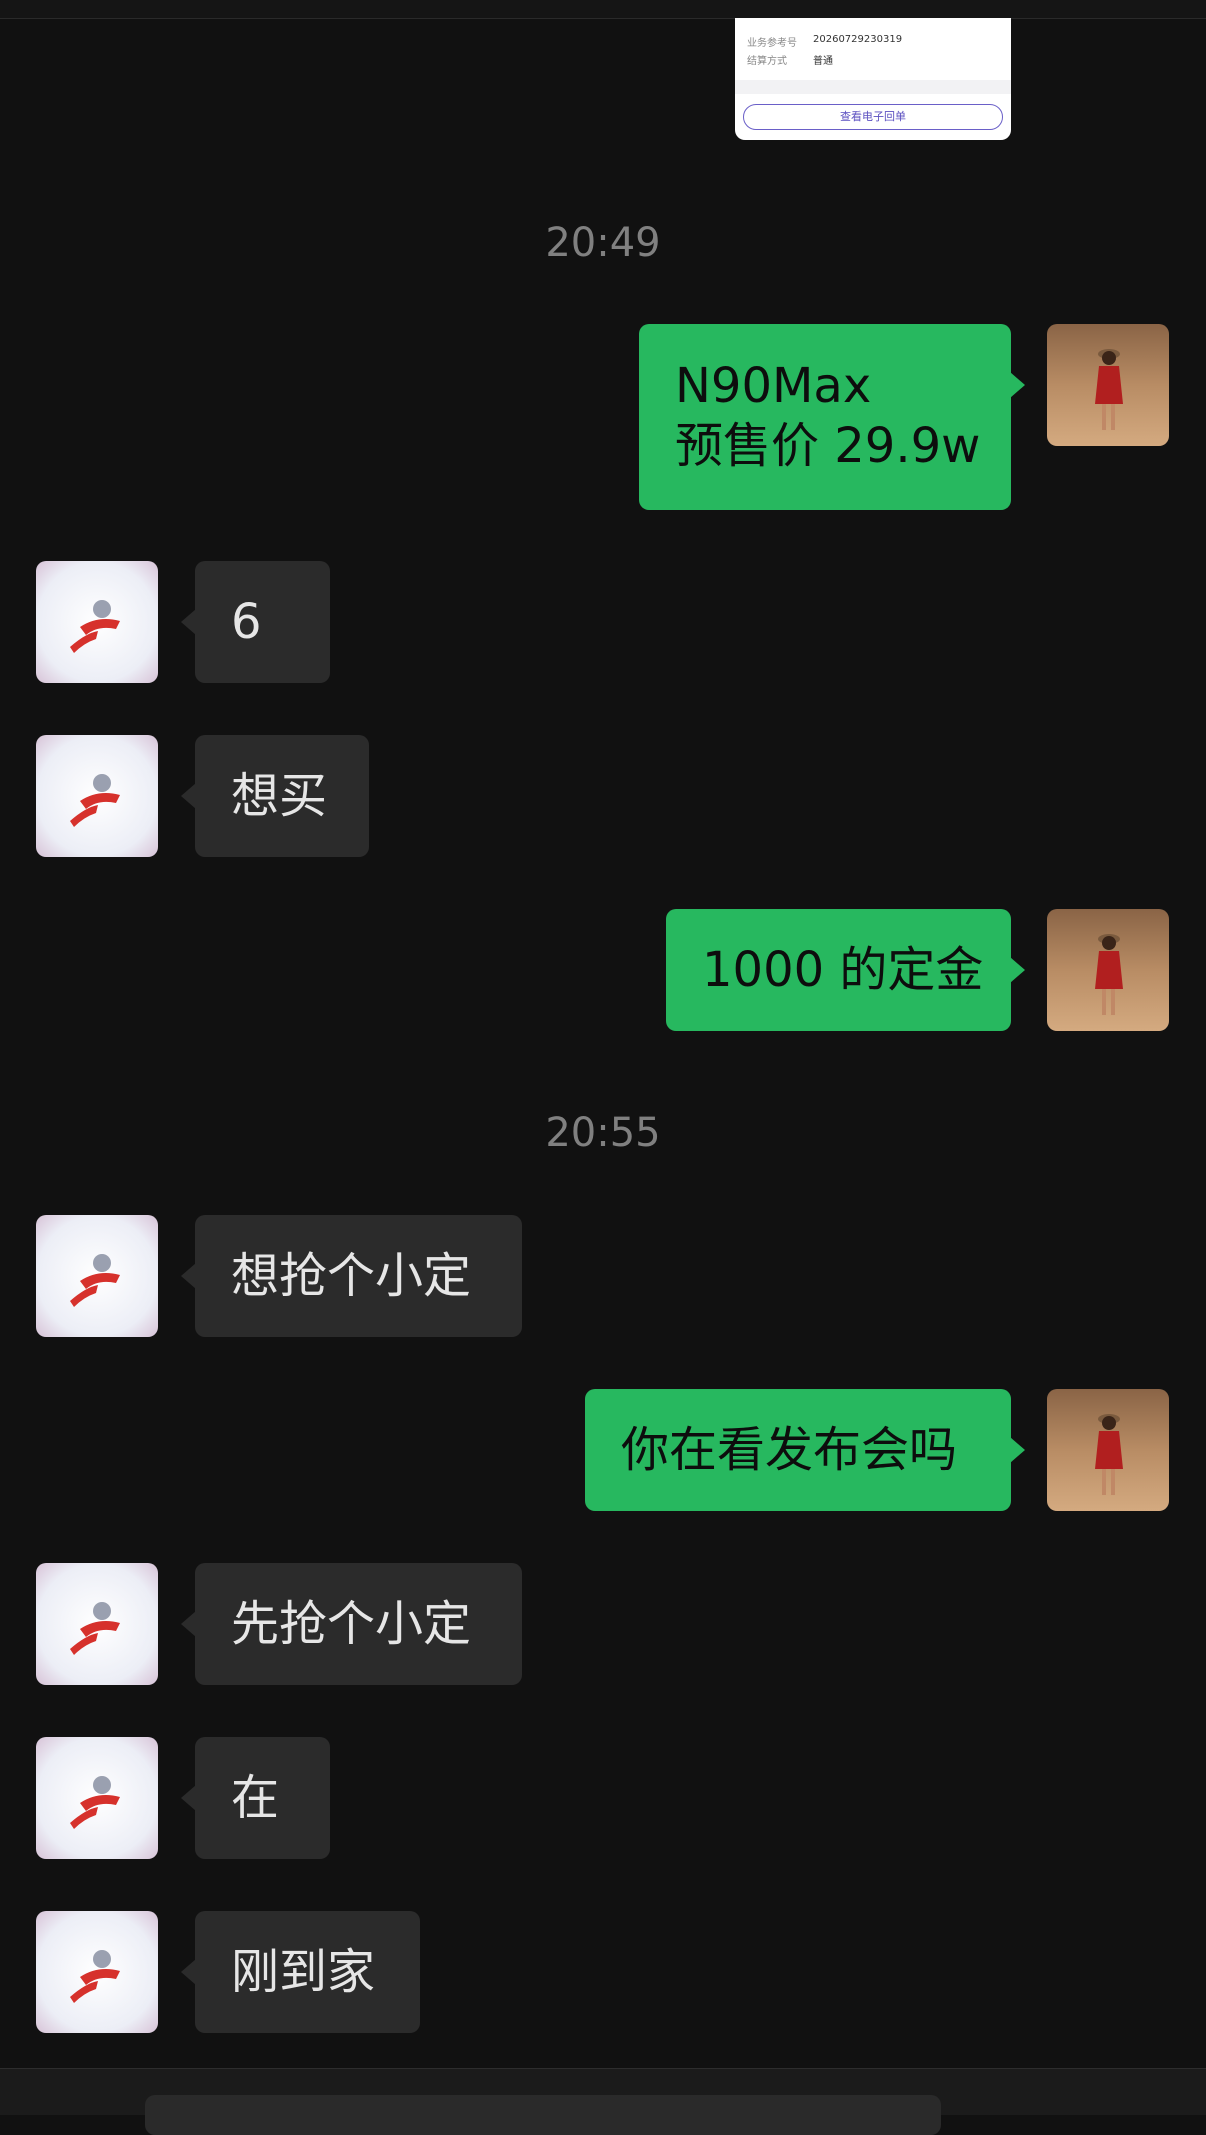 The width and height of the screenshot is (1206, 2135). I want to click on receipt-divider, so click(873, 87).